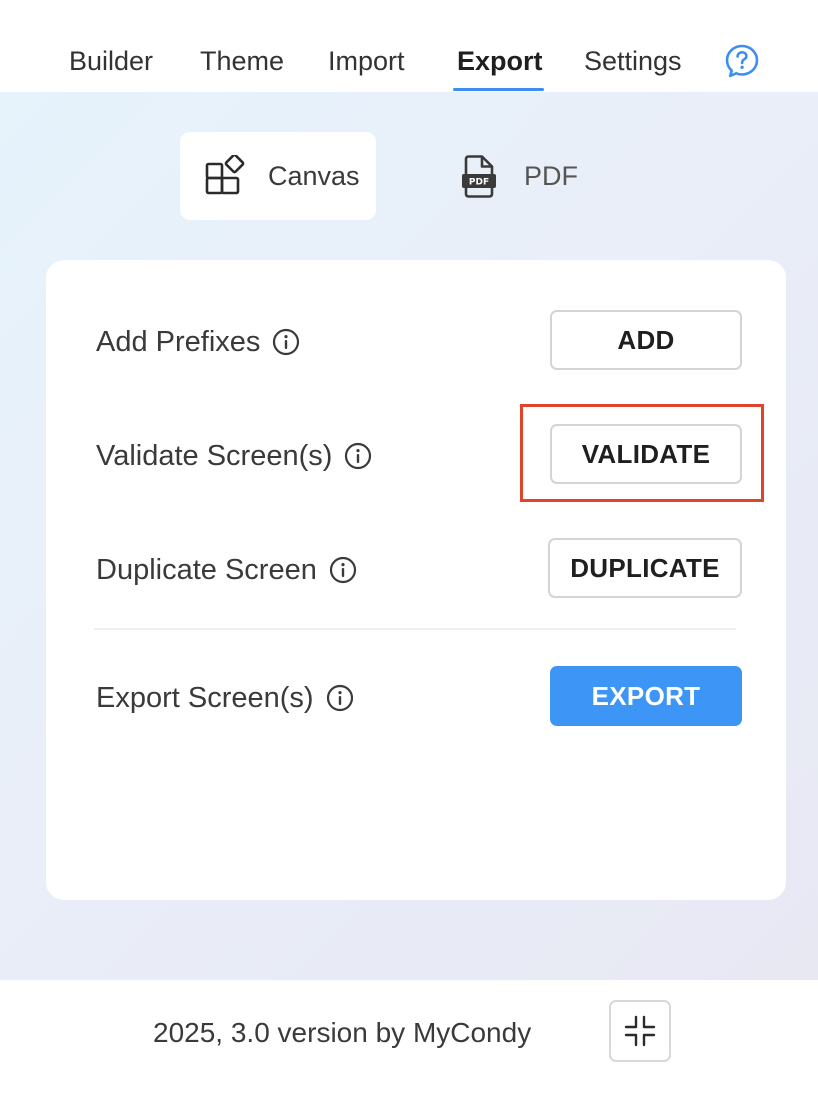 The image size is (818, 1094). I want to click on collapse-icon, so click(640, 1031).